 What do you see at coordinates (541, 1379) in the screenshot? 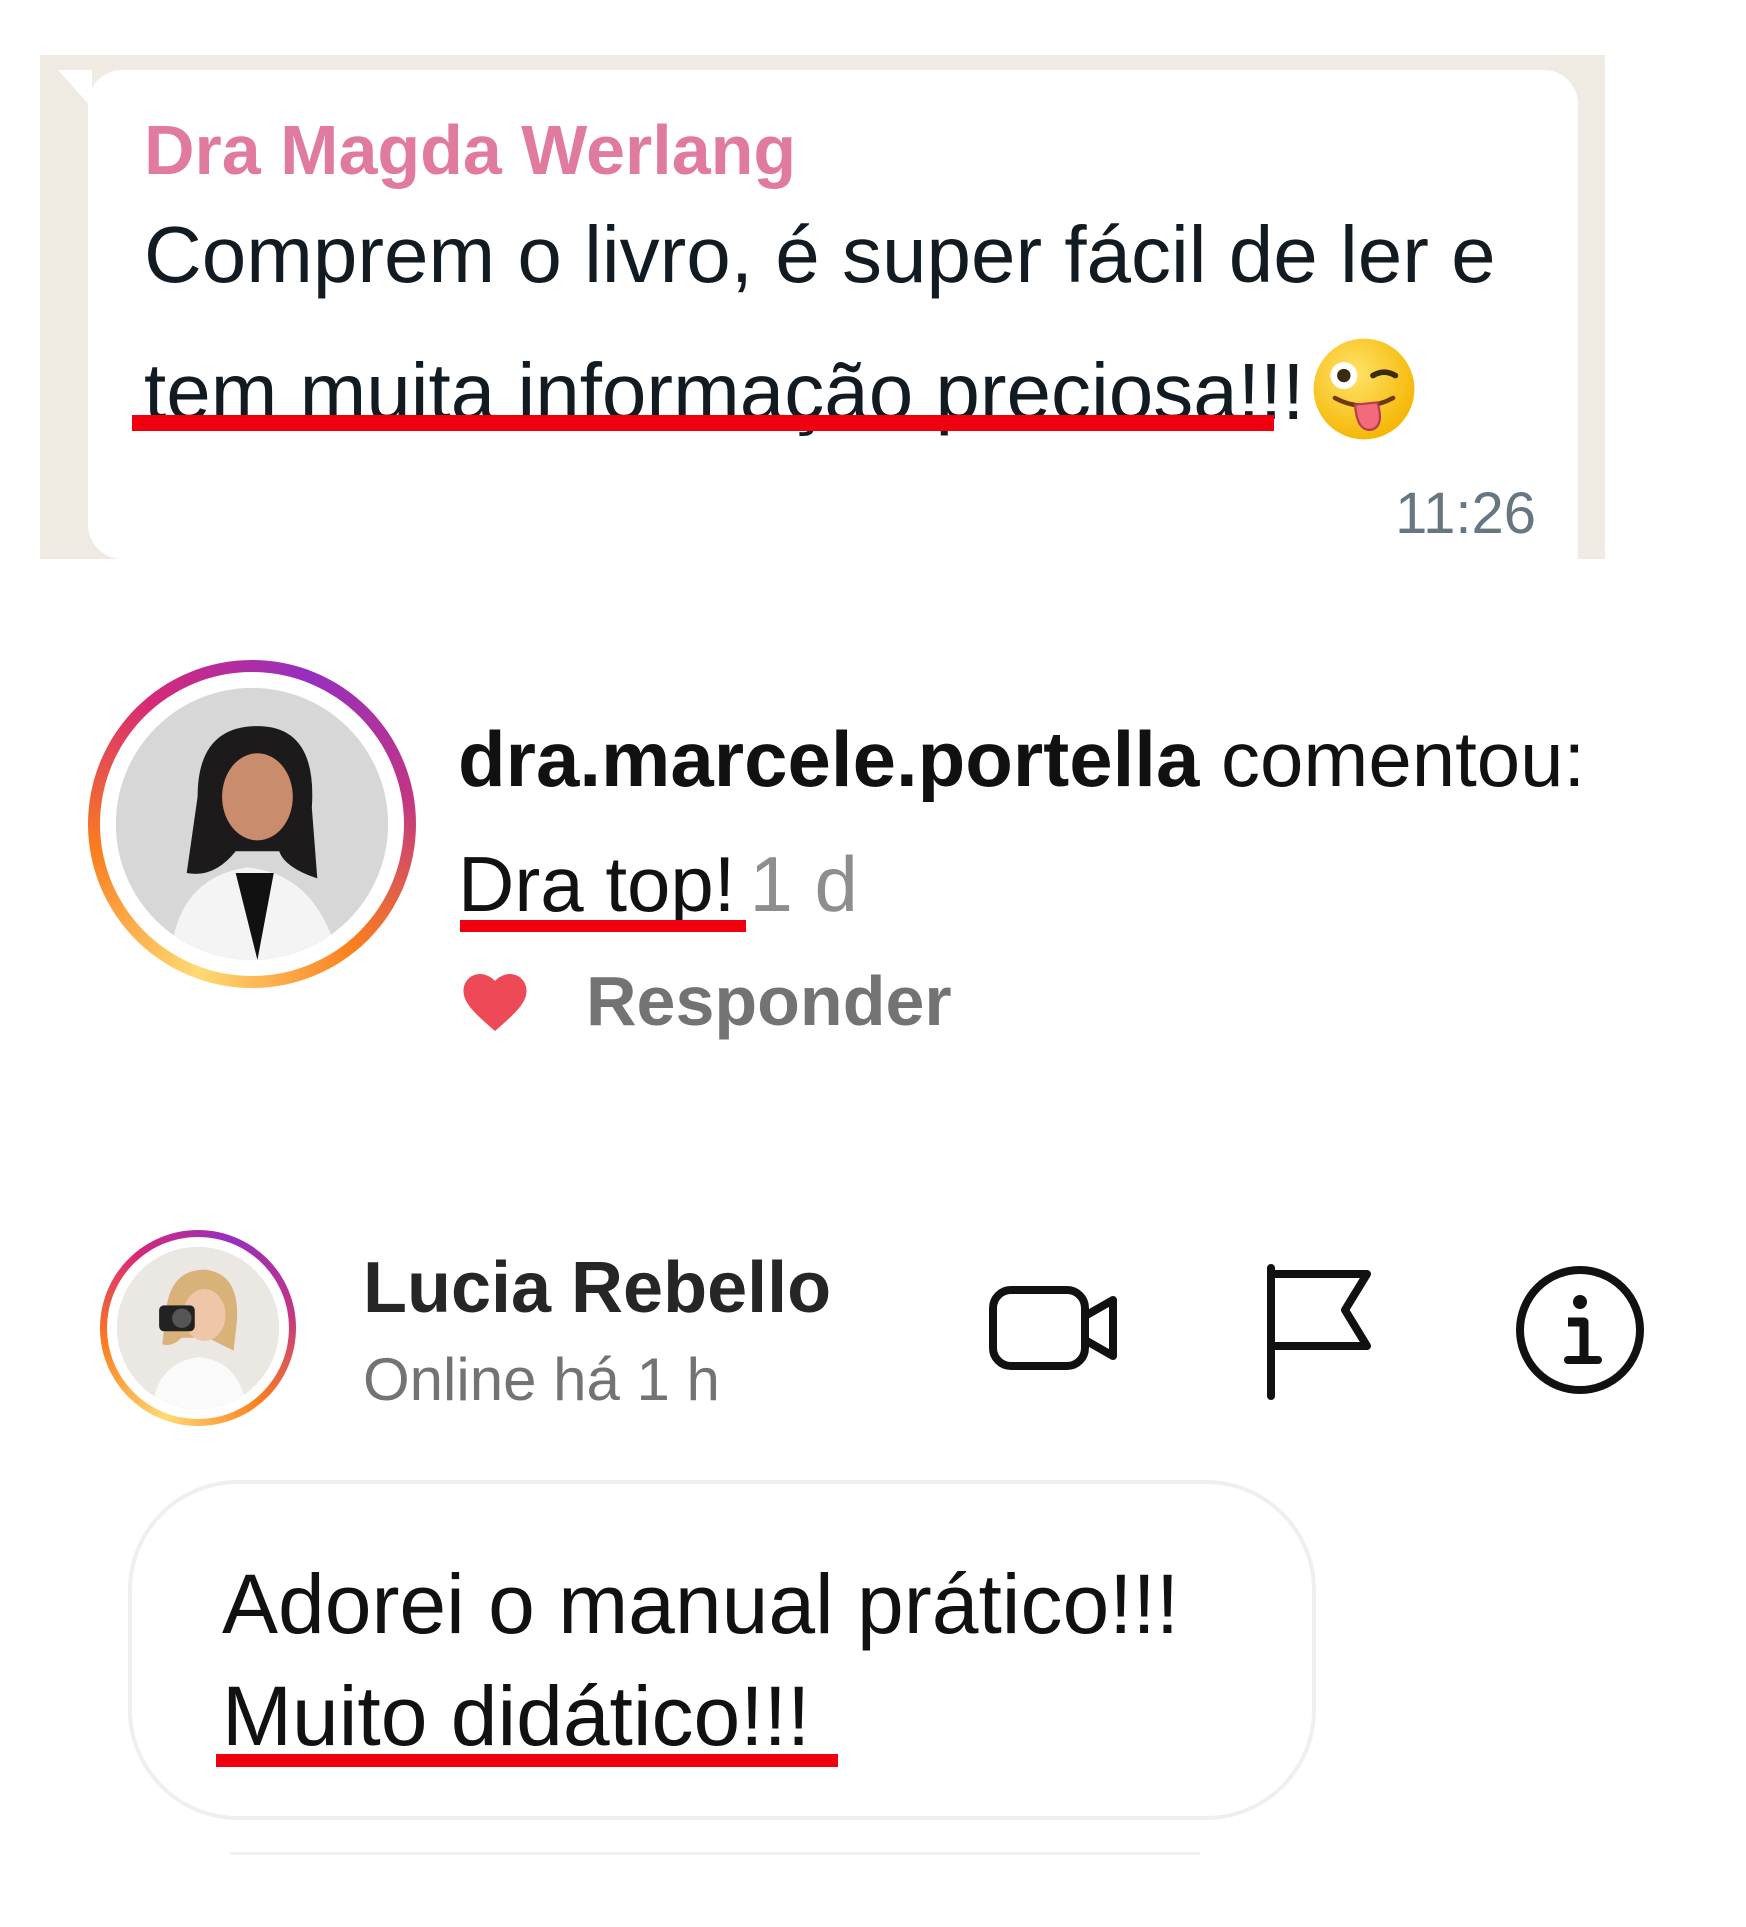
I see `dm-online-status: Online há 1 h` at bounding box center [541, 1379].